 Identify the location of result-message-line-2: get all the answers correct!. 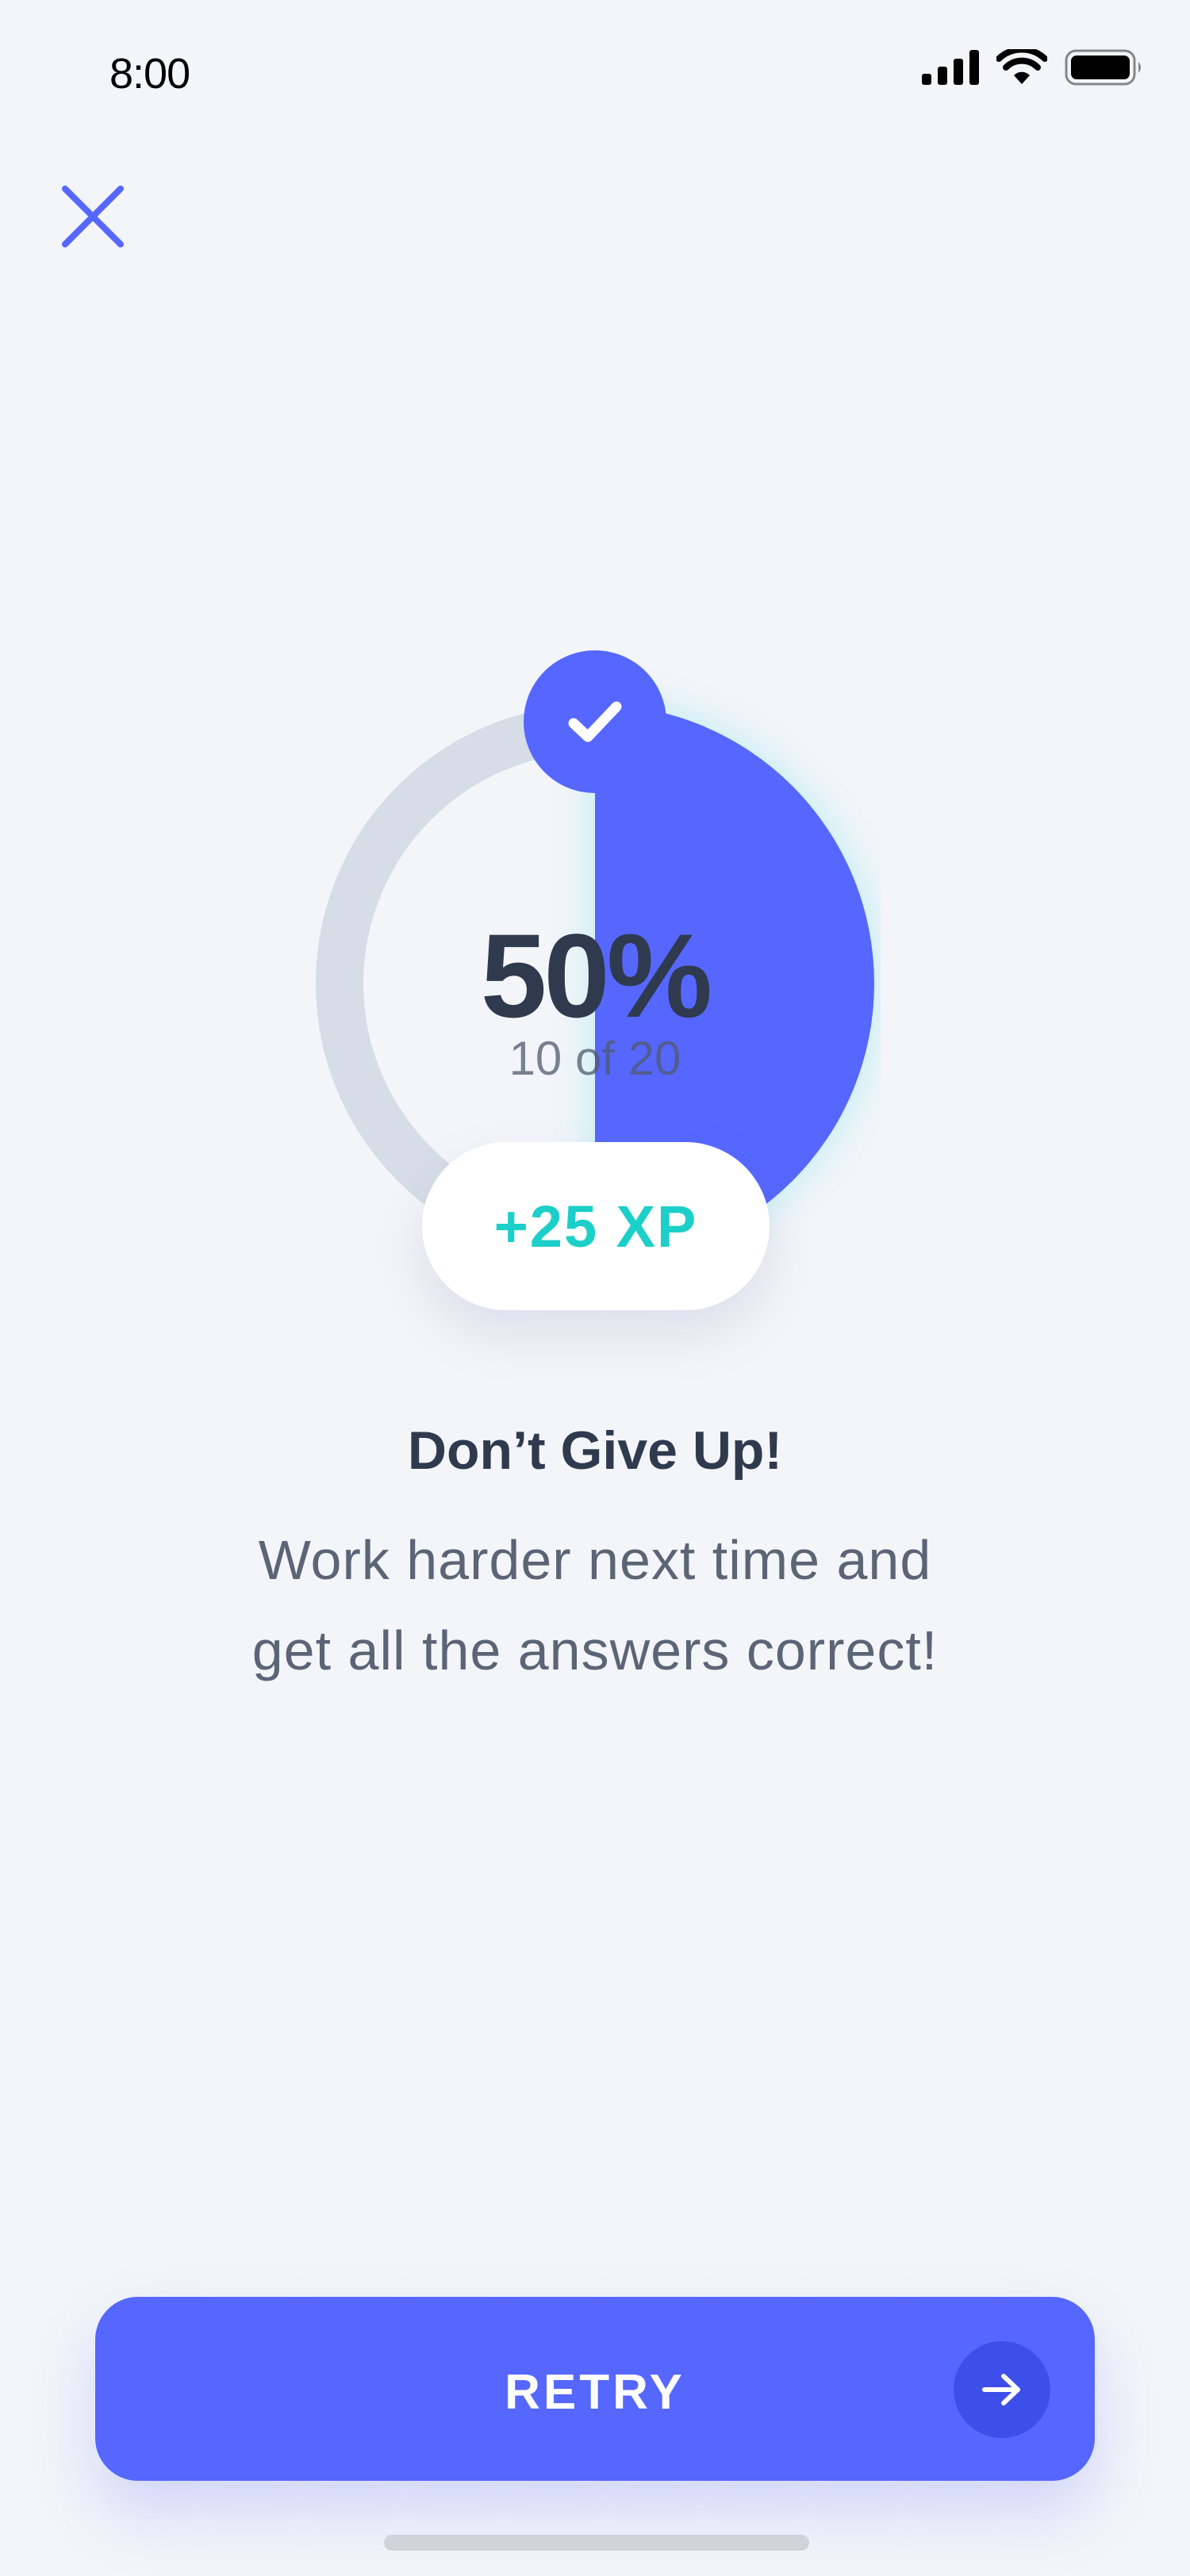
(595, 1651).